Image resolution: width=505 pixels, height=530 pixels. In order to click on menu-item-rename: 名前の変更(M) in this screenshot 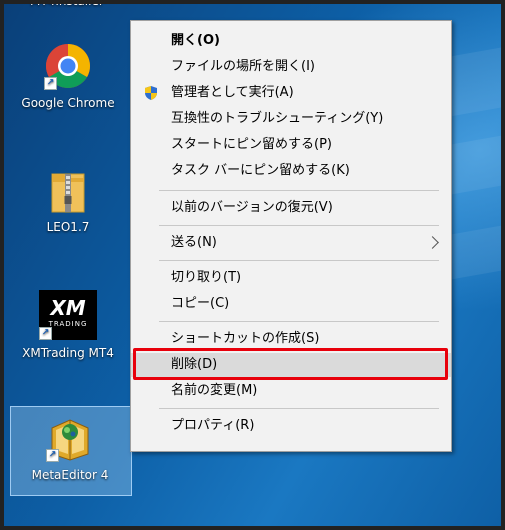, I will do `click(291, 391)`.